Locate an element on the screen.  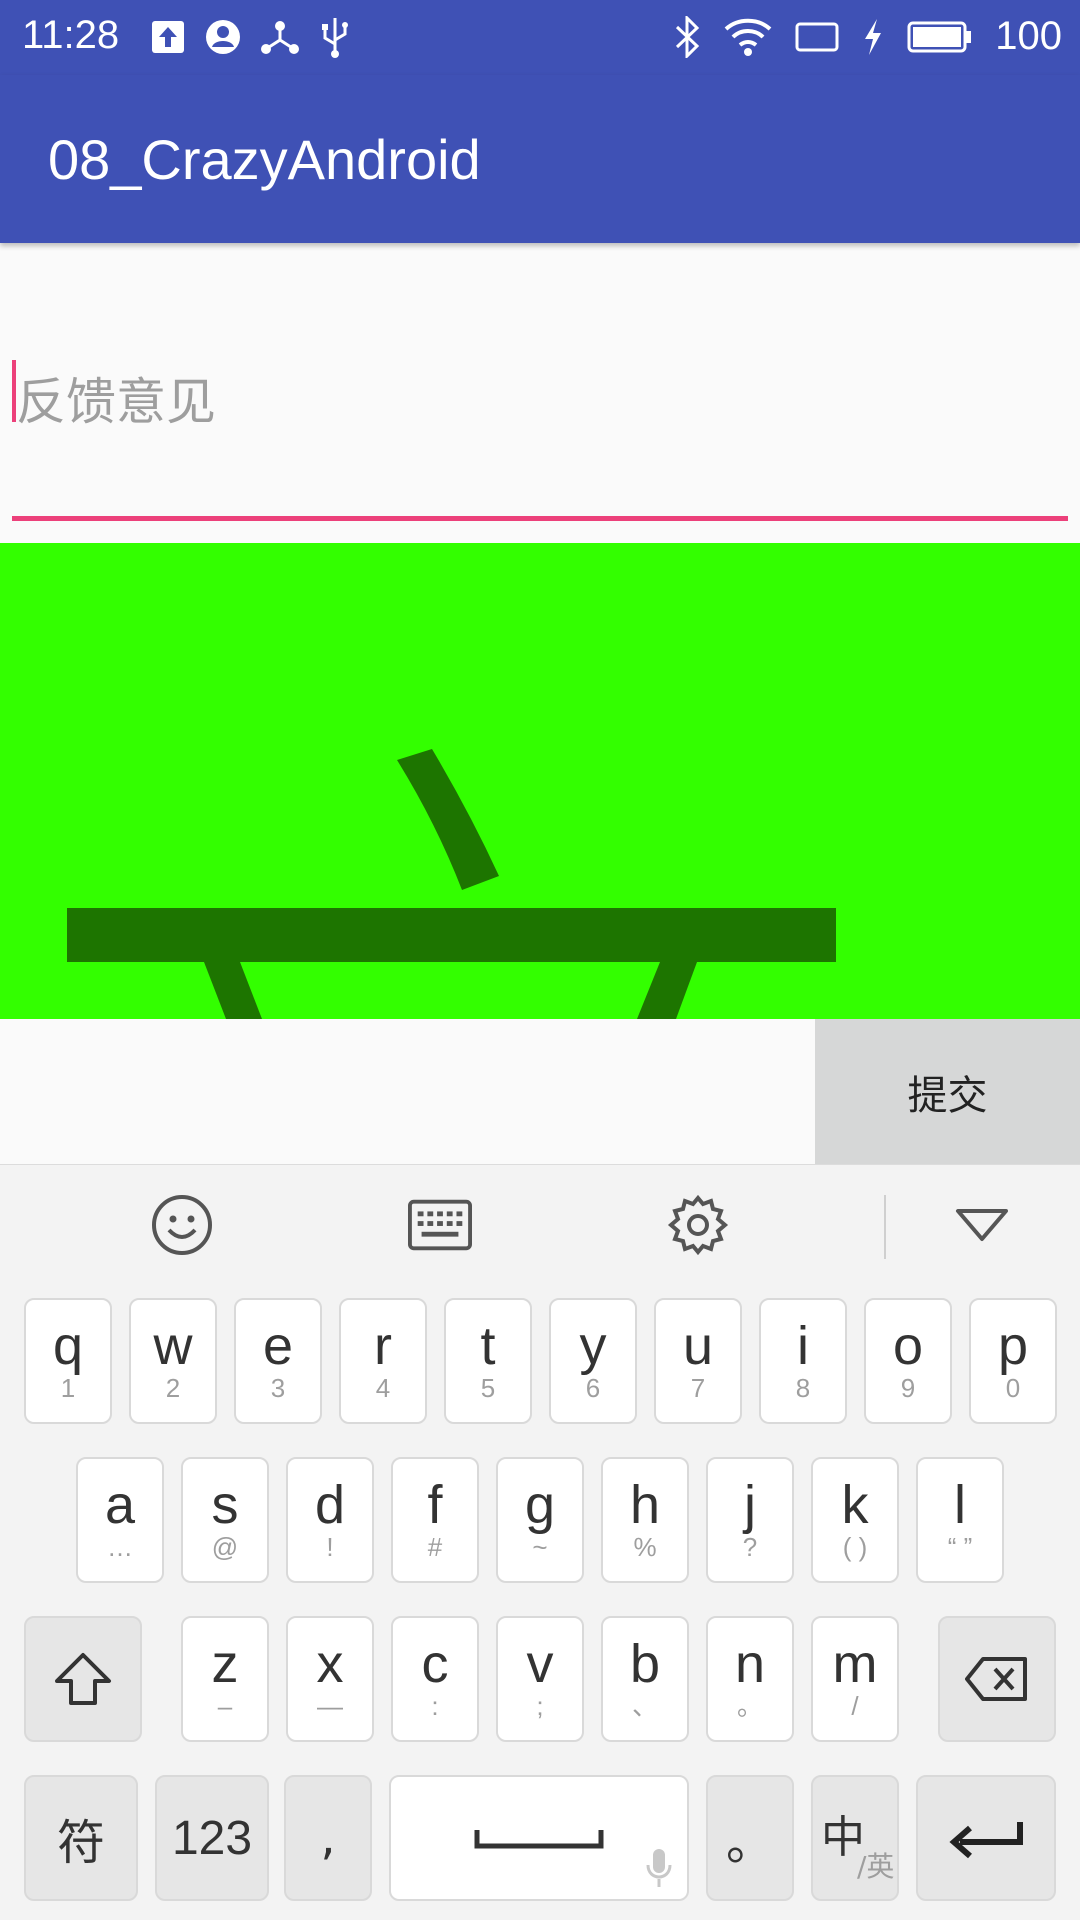
stroke-horizontal is located at coordinates (451, 935).